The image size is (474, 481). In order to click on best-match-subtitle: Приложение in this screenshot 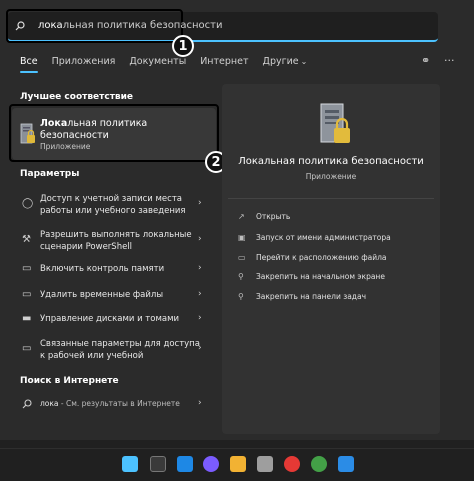, I will do `click(65, 146)`.